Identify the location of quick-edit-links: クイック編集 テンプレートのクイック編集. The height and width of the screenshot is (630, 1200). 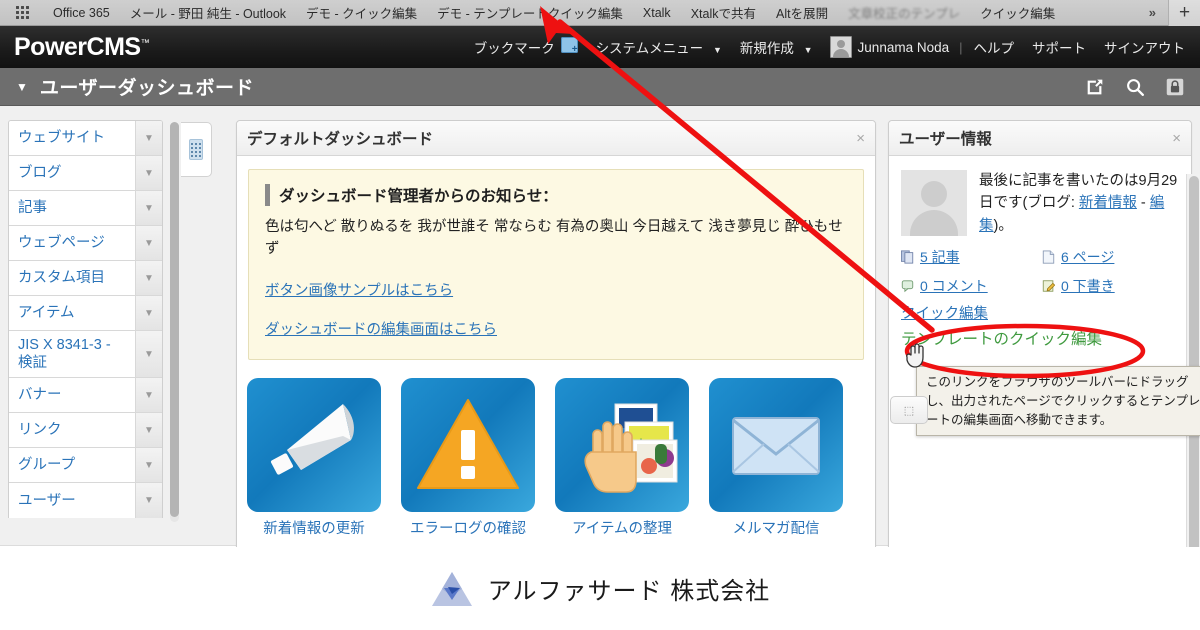
(1040, 322).